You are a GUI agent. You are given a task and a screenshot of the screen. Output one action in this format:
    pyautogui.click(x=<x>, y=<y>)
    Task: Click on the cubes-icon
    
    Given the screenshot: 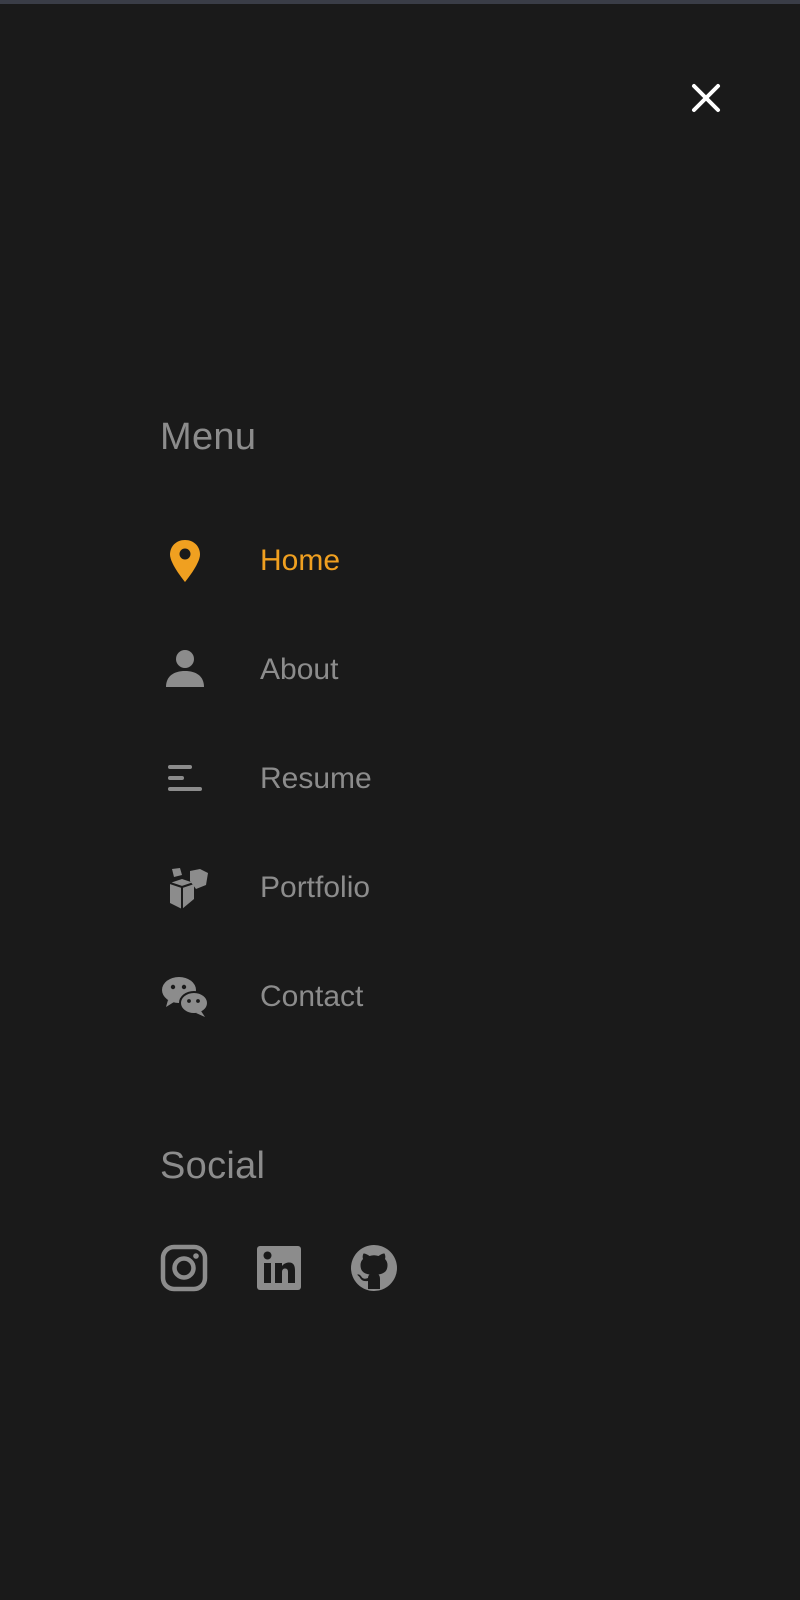 What is the action you would take?
    pyautogui.click(x=185, y=888)
    